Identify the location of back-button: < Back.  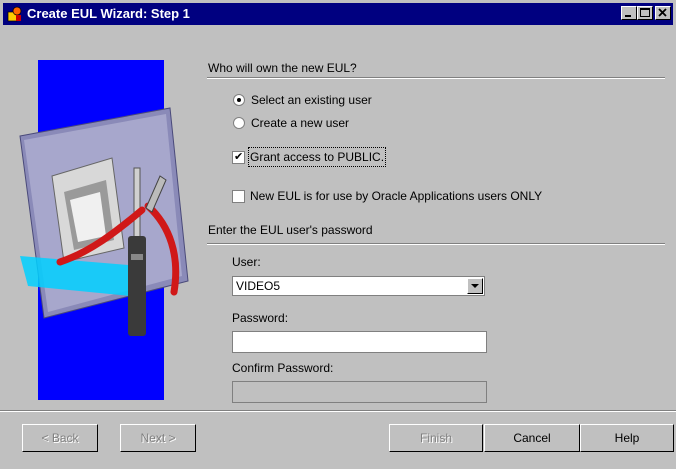
(60, 438).